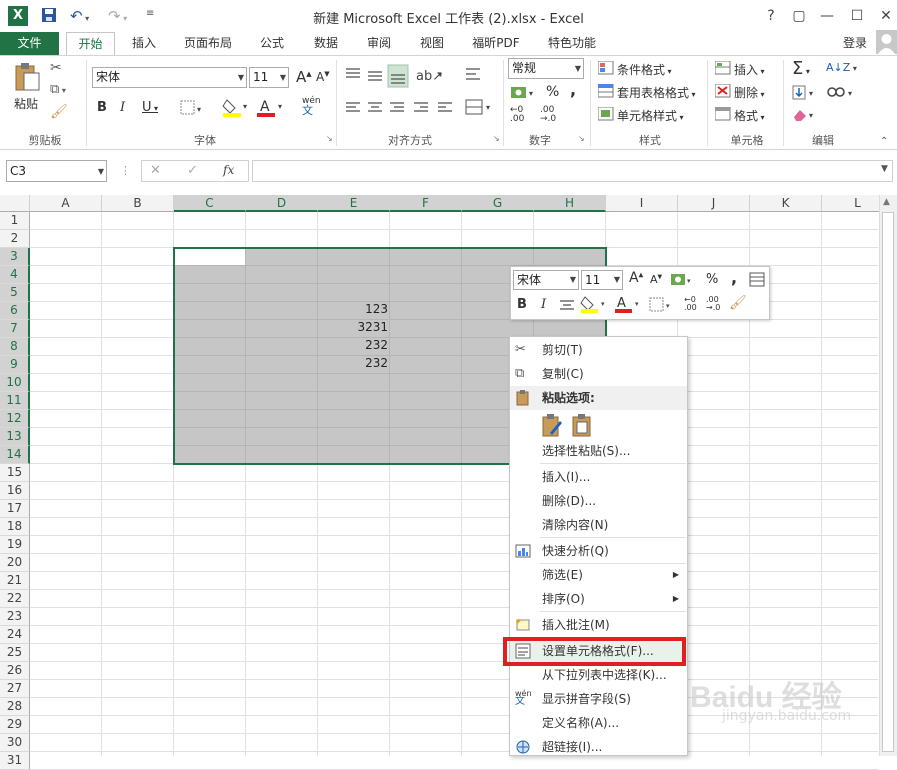  Describe the element at coordinates (570, 203) in the screenshot. I see `column-header-h: H` at that location.